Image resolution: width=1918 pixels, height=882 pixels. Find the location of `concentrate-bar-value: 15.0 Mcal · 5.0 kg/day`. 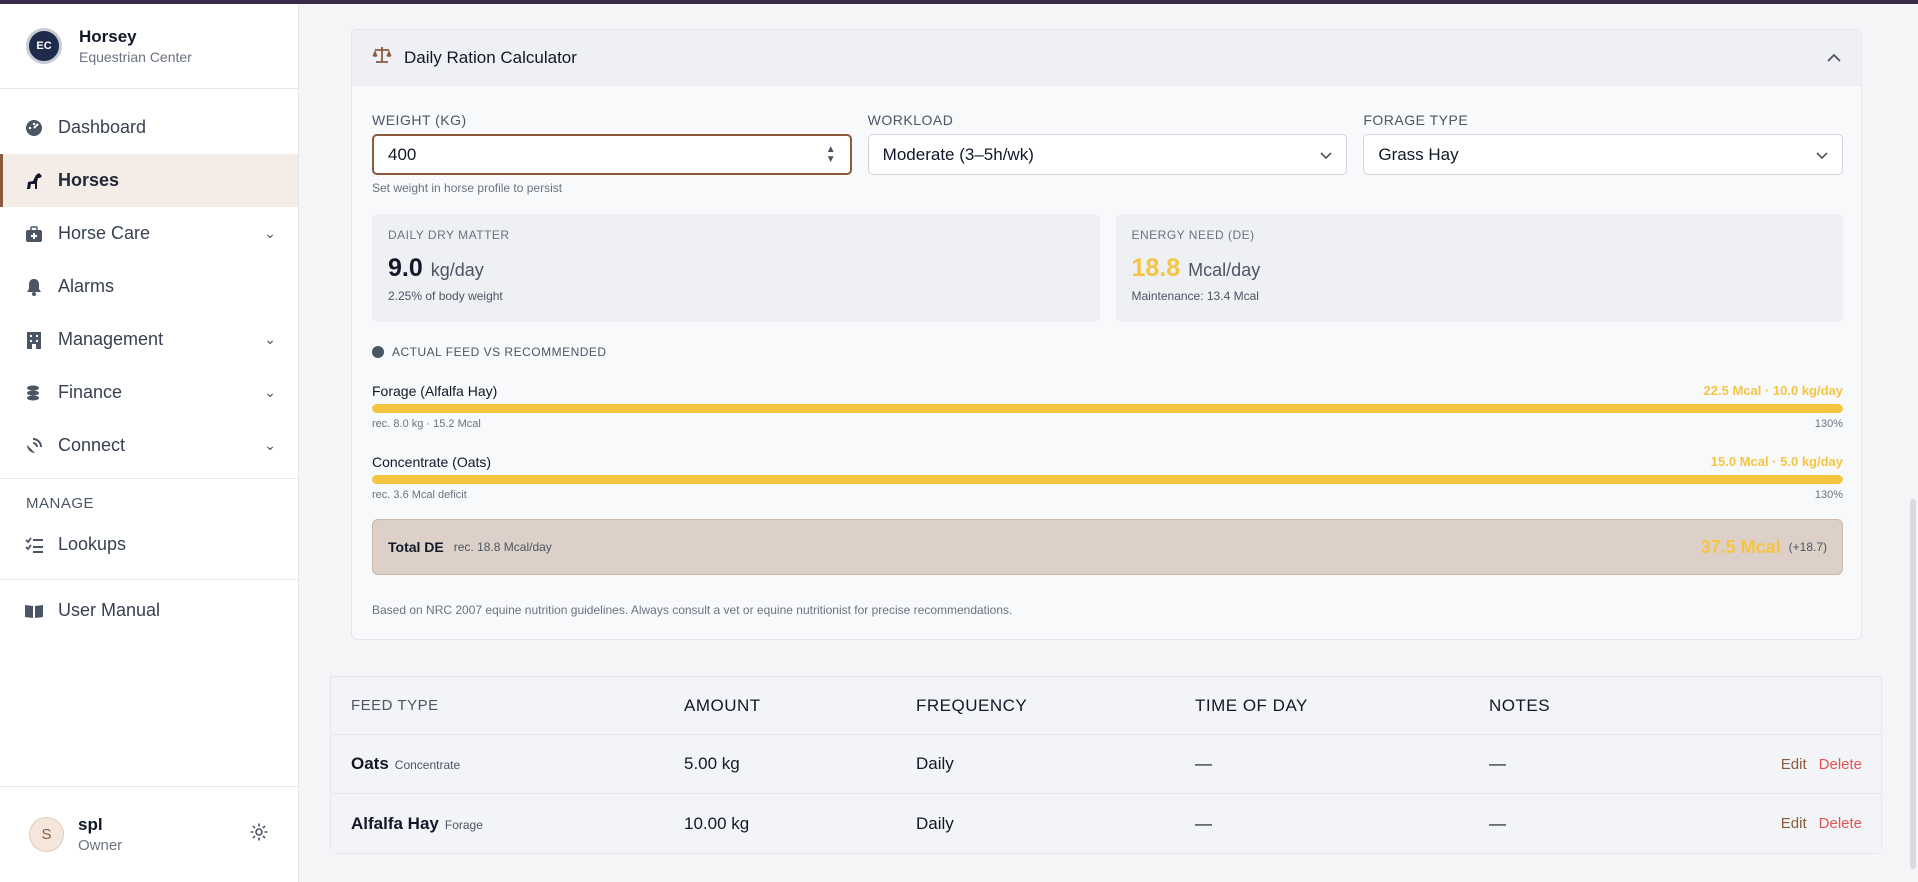

concentrate-bar-value: 15.0 Mcal · 5.0 kg/day is located at coordinates (1776, 461).